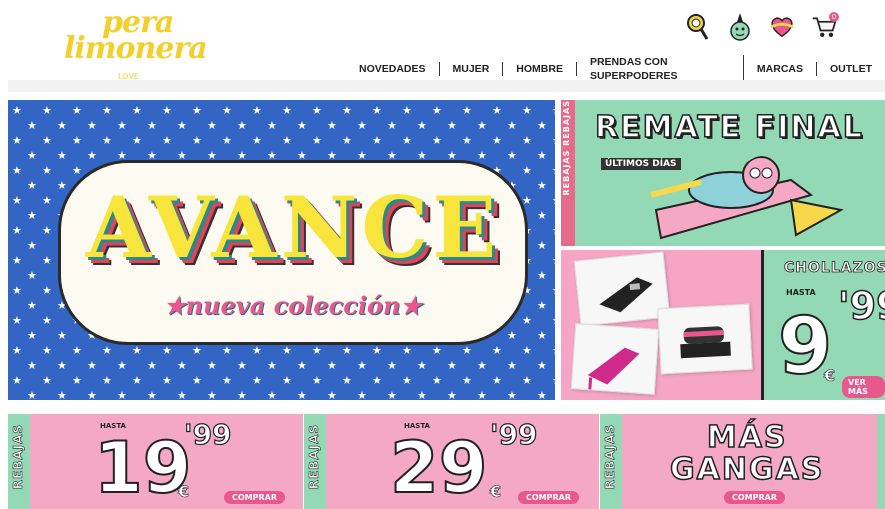  Describe the element at coordinates (861, 306) in the screenshot. I see `chollazos-decimals: '99` at that location.